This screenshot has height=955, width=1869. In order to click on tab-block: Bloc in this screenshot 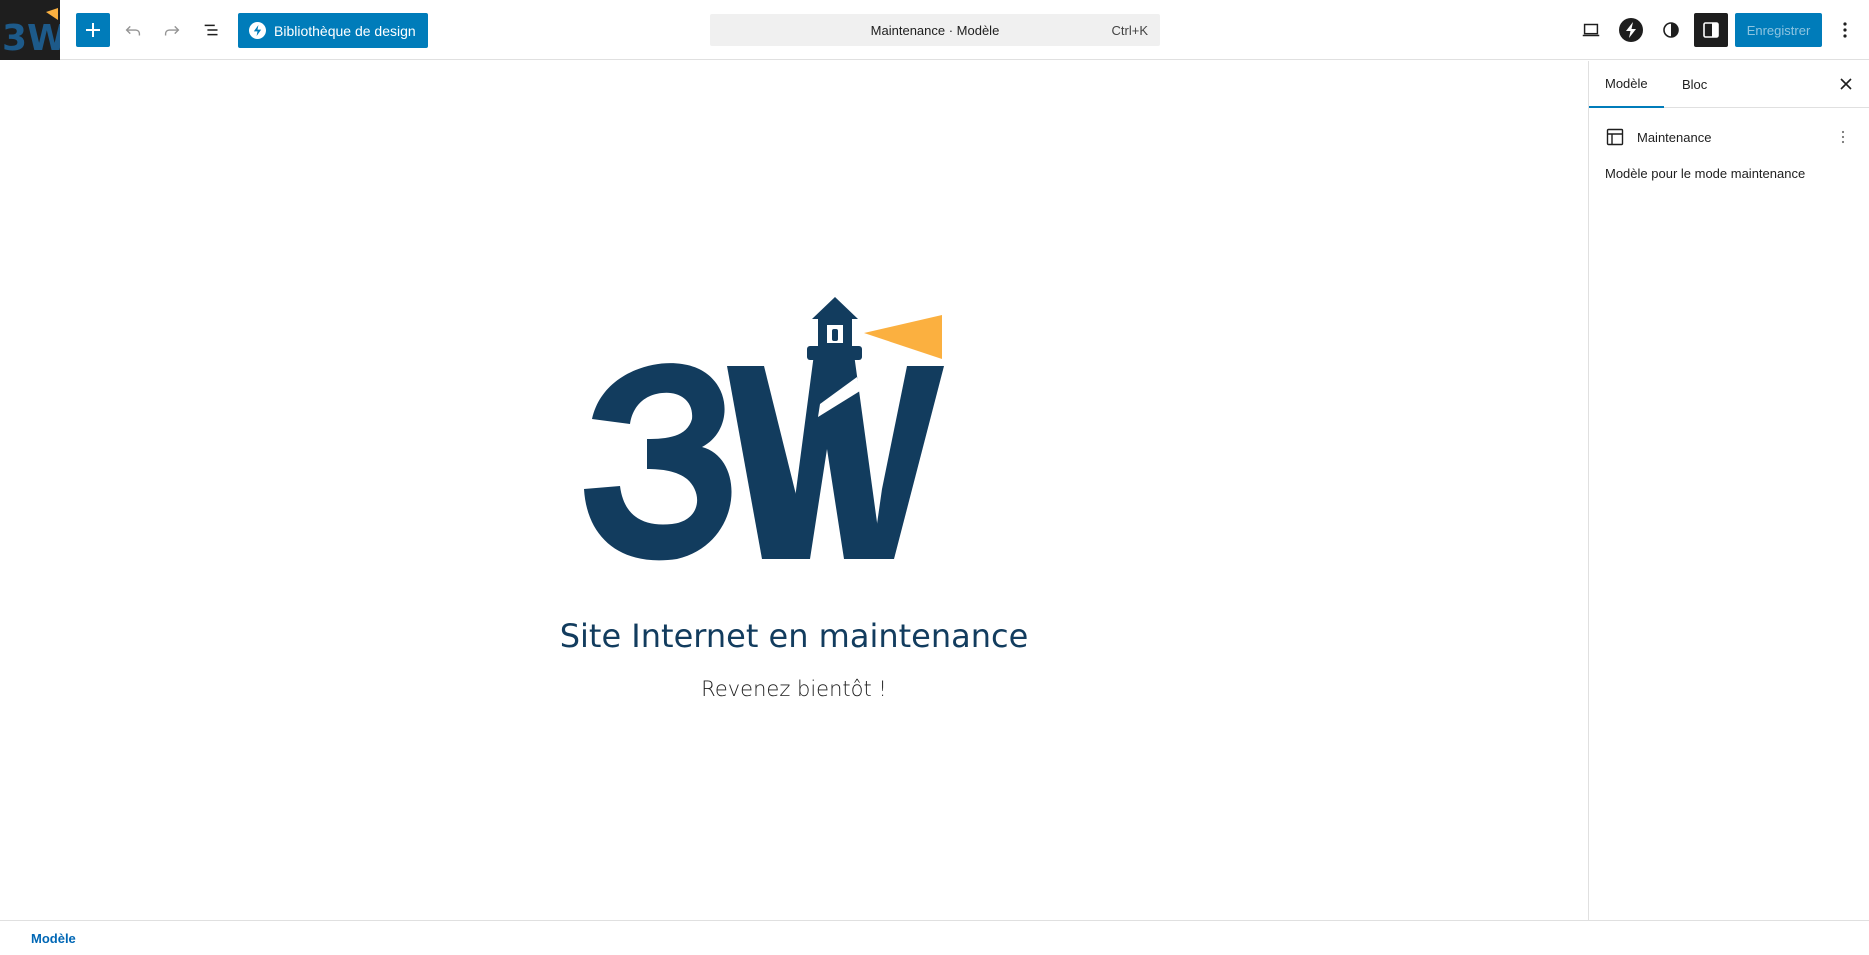, I will do `click(1694, 84)`.